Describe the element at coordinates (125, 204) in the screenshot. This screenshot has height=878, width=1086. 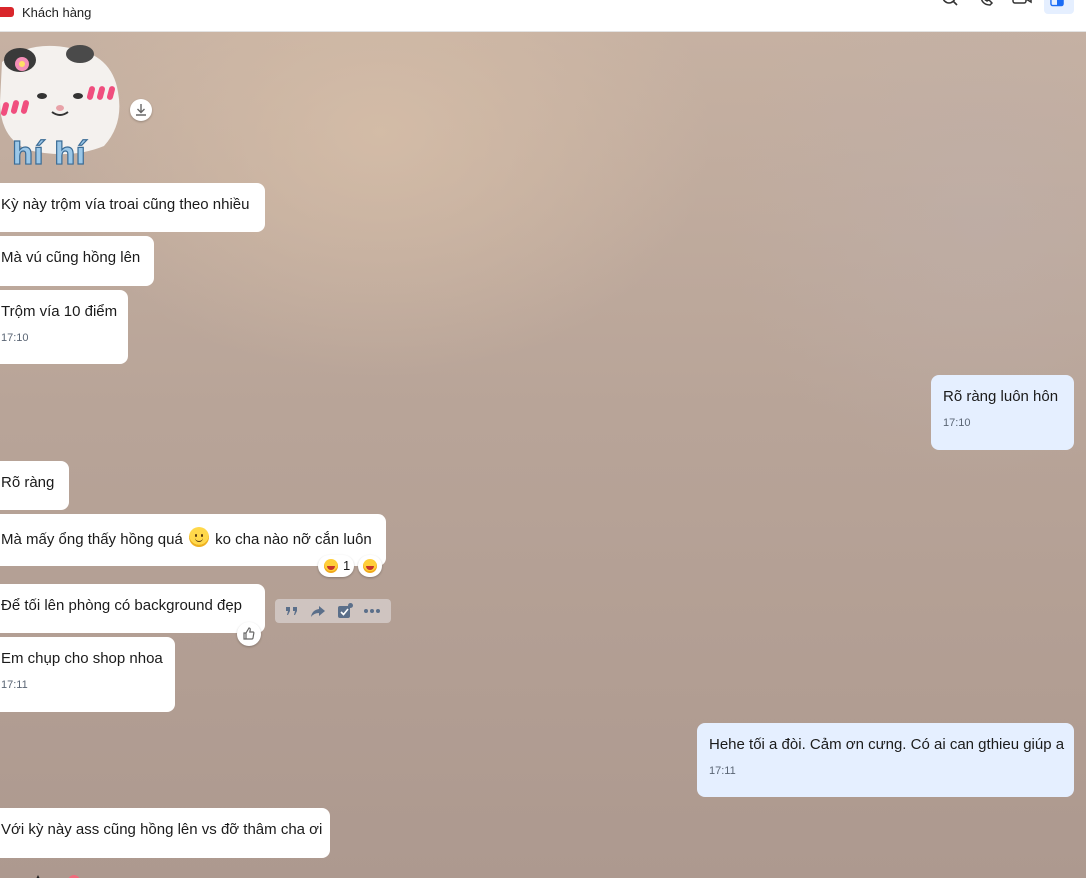
I see `message-text: Kỳ này trộm vía troai cũng theo nhiều` at that location.